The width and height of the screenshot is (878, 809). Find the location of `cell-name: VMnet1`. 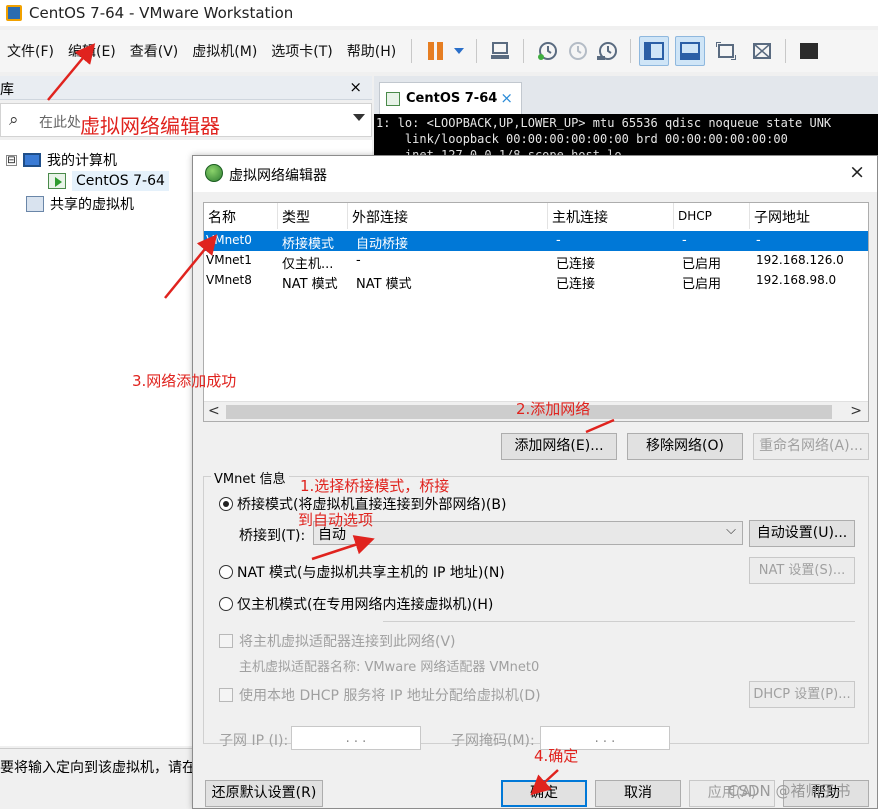

cell-name: VMnet1 is located at coordinates (229, 260).